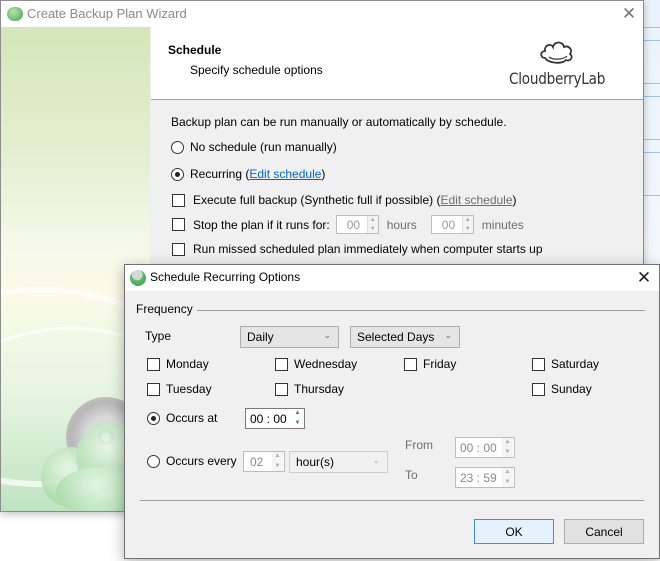 The image size is (660, 561). Describe the element at coordinates (556, 52) in the screenshot. I see `cloudberry-logo-icon` at that location.